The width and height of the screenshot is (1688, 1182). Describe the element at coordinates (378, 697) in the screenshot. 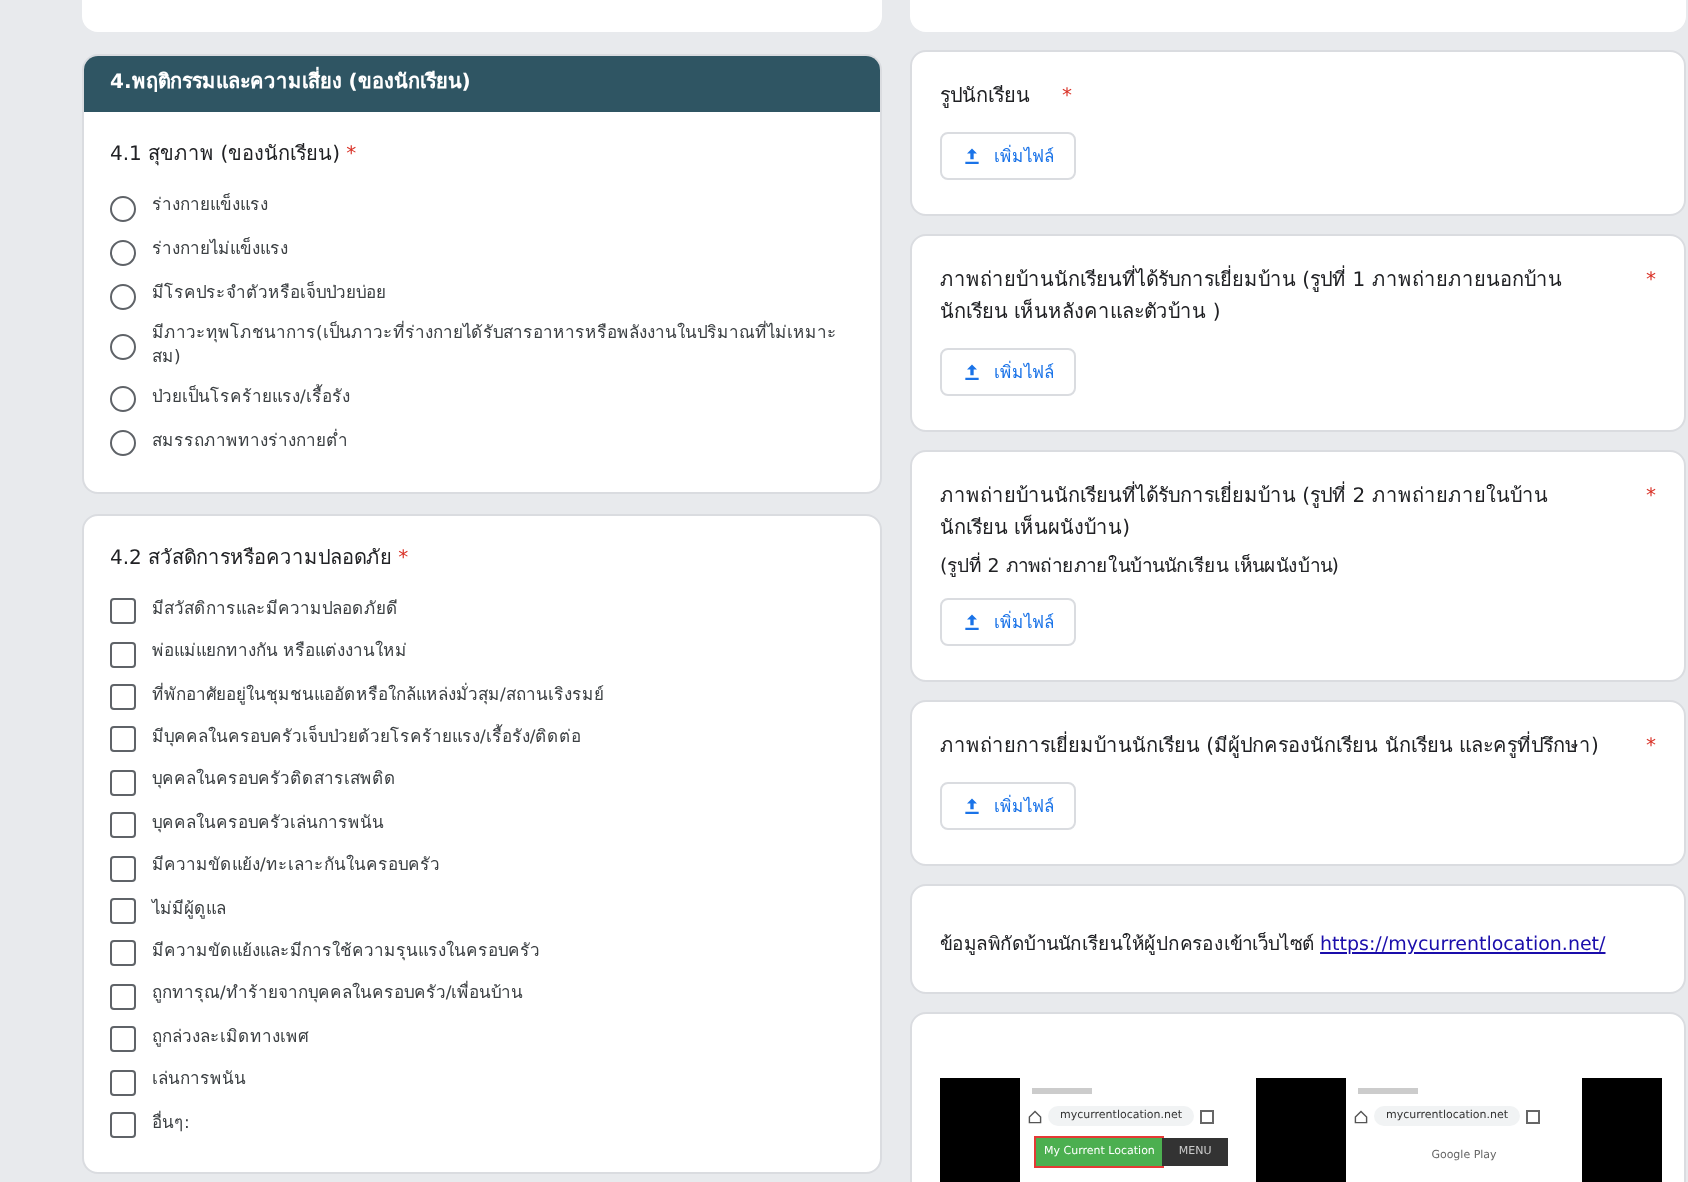

I see `option-label: ที่พักอาศัยอยู่ในชุมชนแออัดหรือใกล้แหล่งมั่วสุม/สถานเริงรมย์` at that location.